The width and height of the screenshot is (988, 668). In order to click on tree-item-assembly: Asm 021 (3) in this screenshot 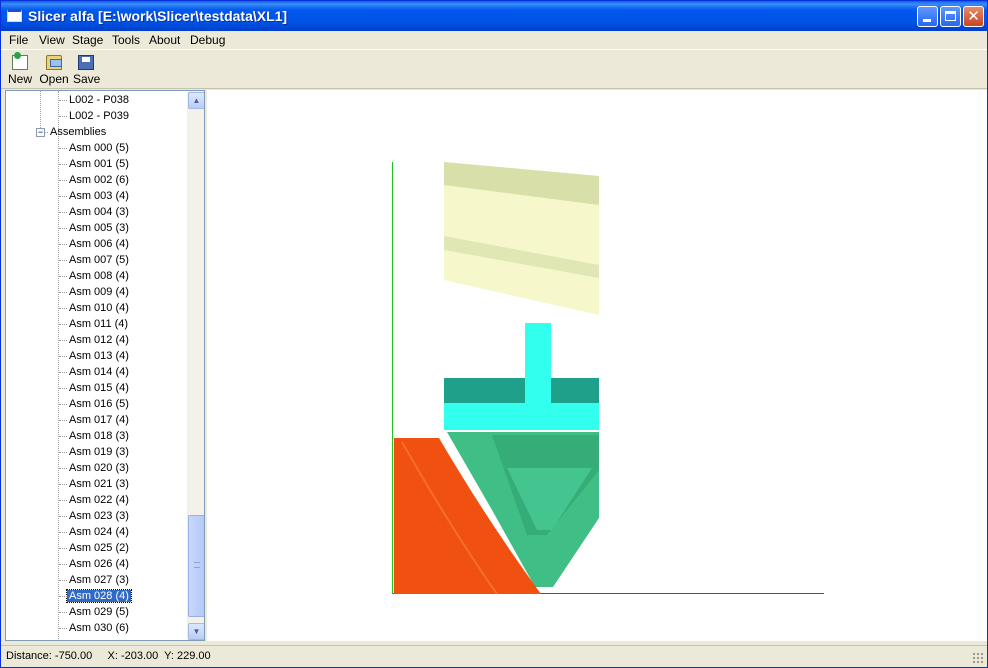, I will do `click(99, 484)`.